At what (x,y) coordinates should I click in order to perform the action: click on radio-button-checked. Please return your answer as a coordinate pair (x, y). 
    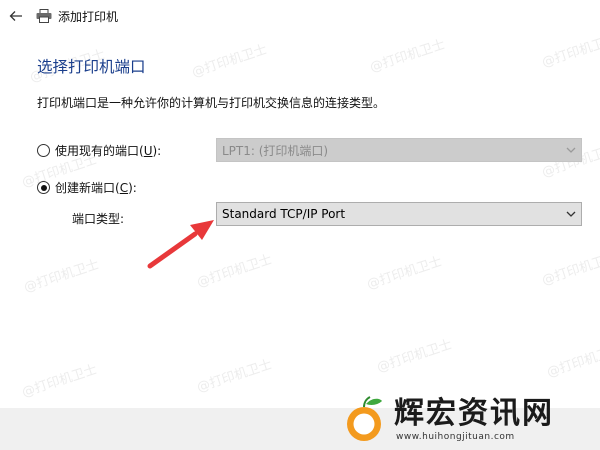
    Looking at the image, I should click on (43, 187).